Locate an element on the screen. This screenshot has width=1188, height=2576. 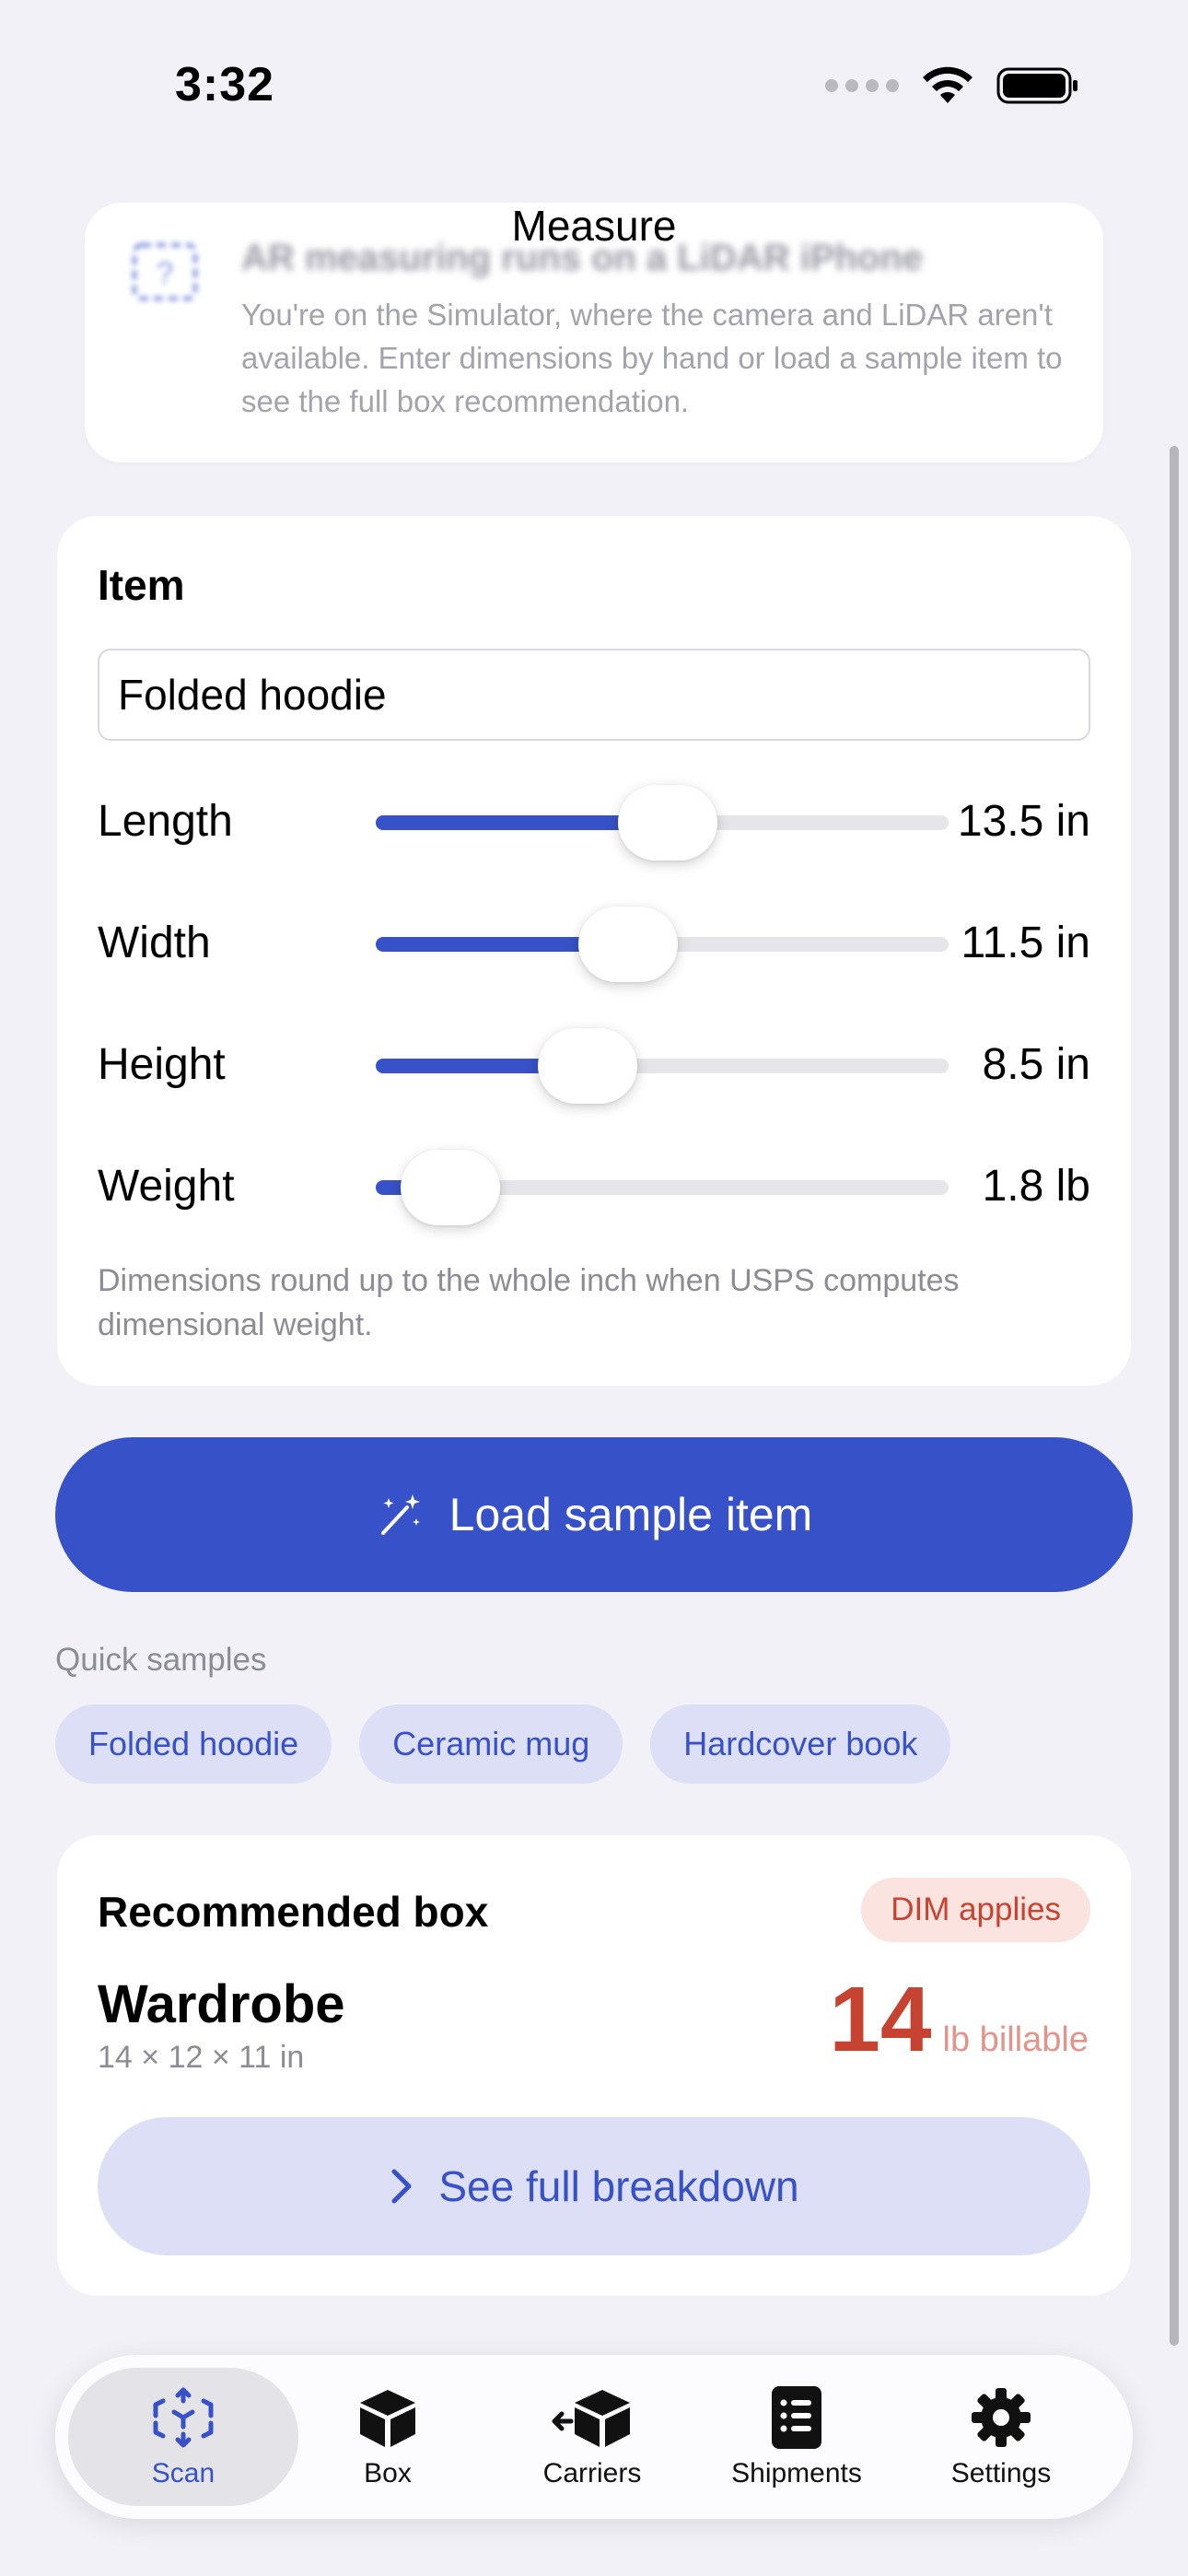
status-time: 3:32 is located at coordinates (225, 84).